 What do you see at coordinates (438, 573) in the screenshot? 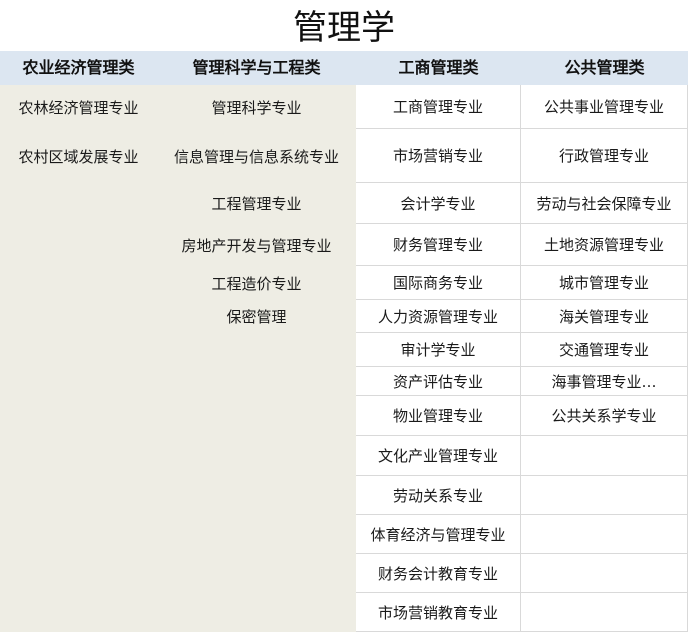
I see `col3-item: 财务会计教育专业` at bounding box center [438, 573].